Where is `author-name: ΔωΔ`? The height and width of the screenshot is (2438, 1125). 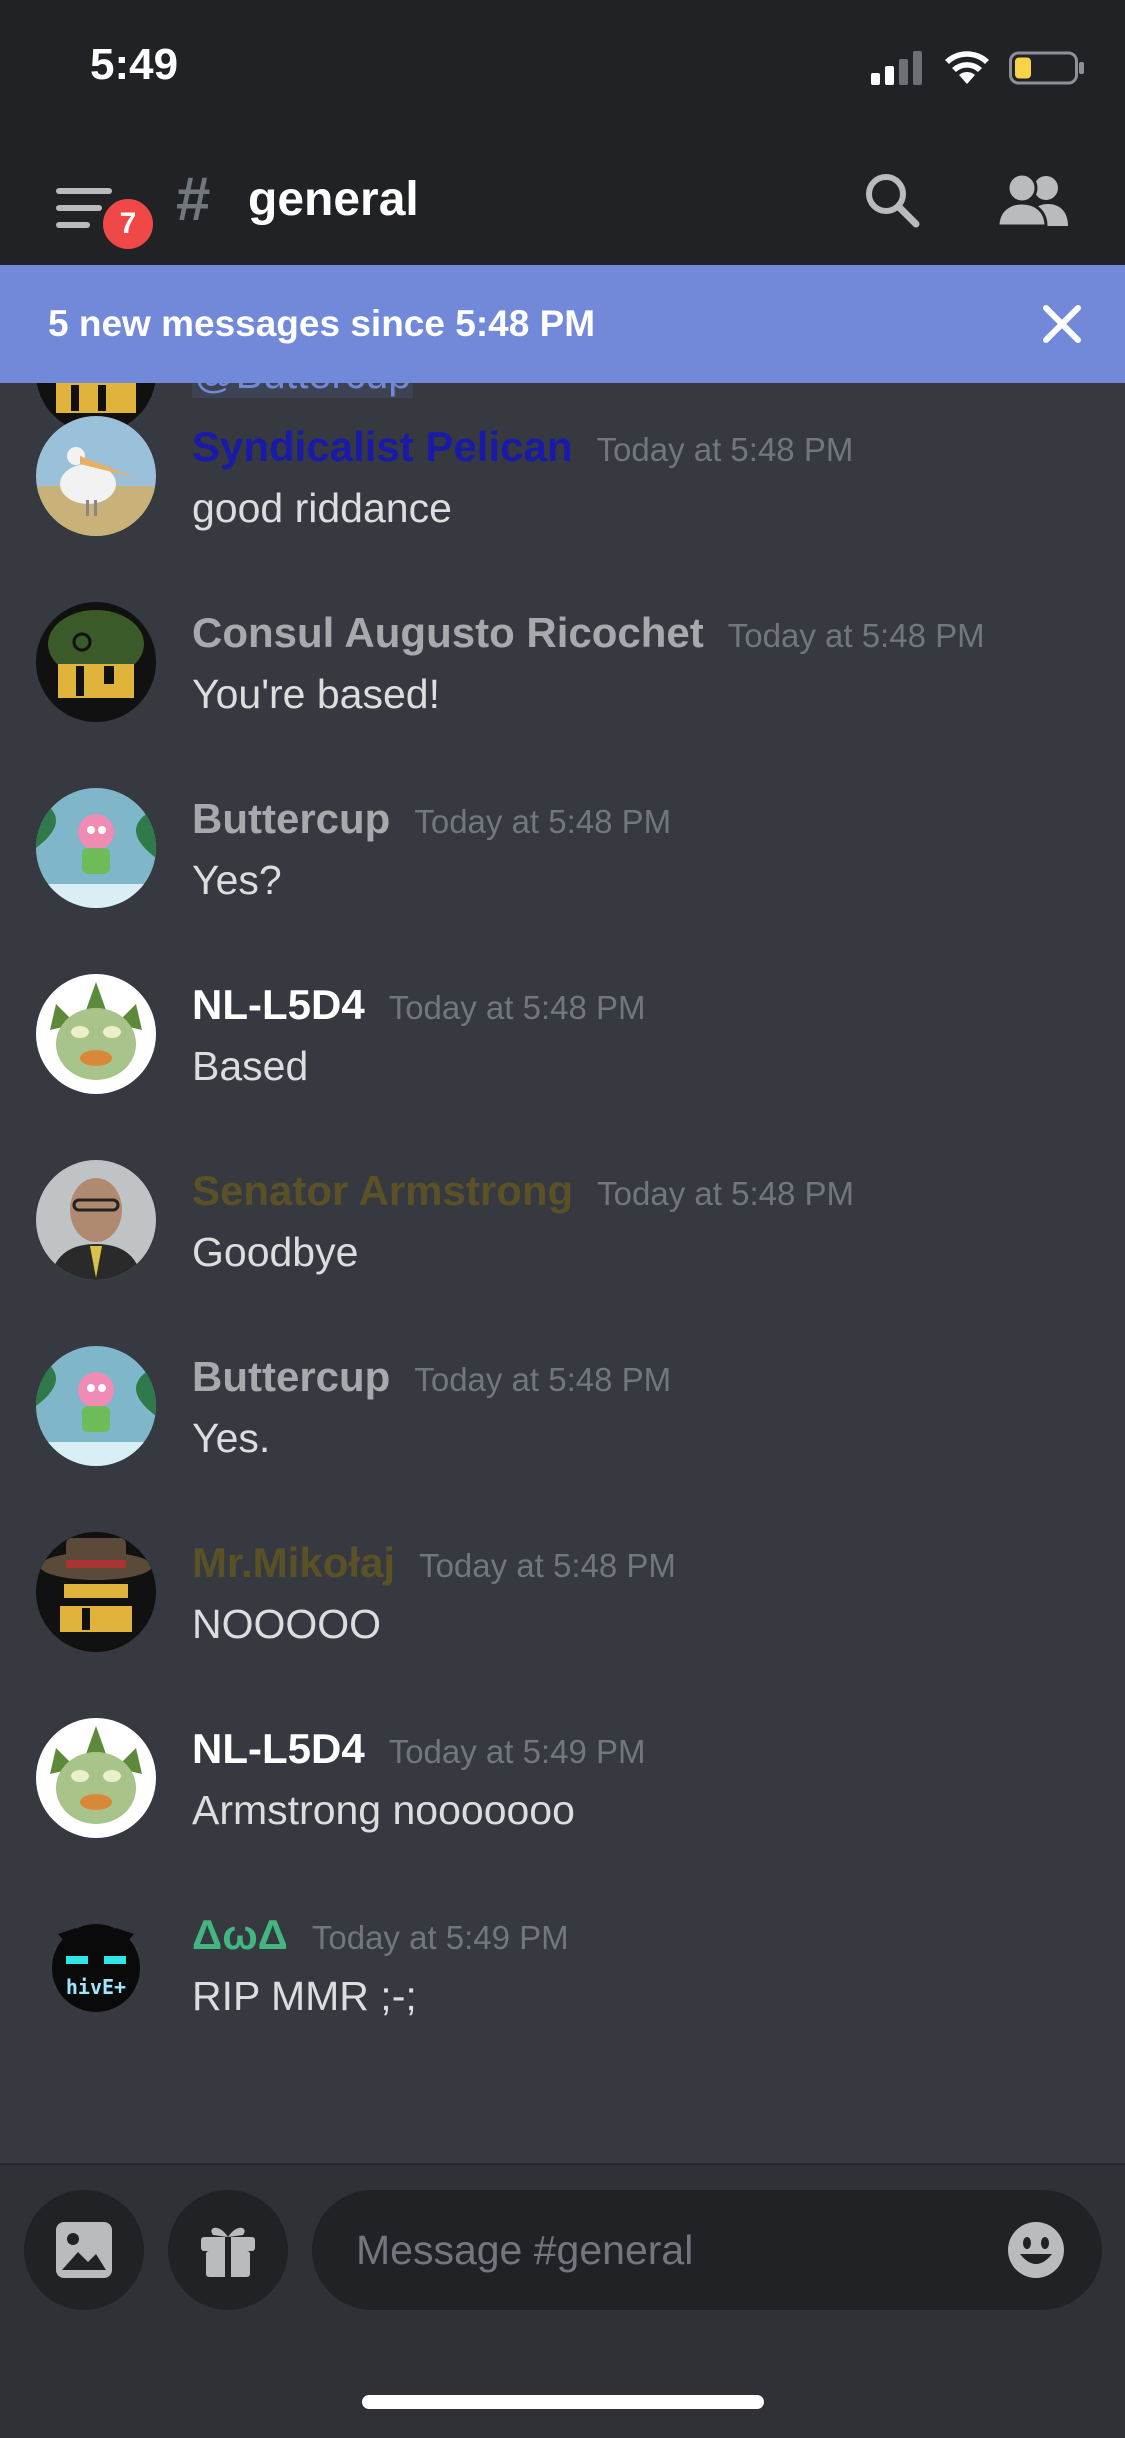
author-name: ΔωΔ is located at coordinates (240, 1934).